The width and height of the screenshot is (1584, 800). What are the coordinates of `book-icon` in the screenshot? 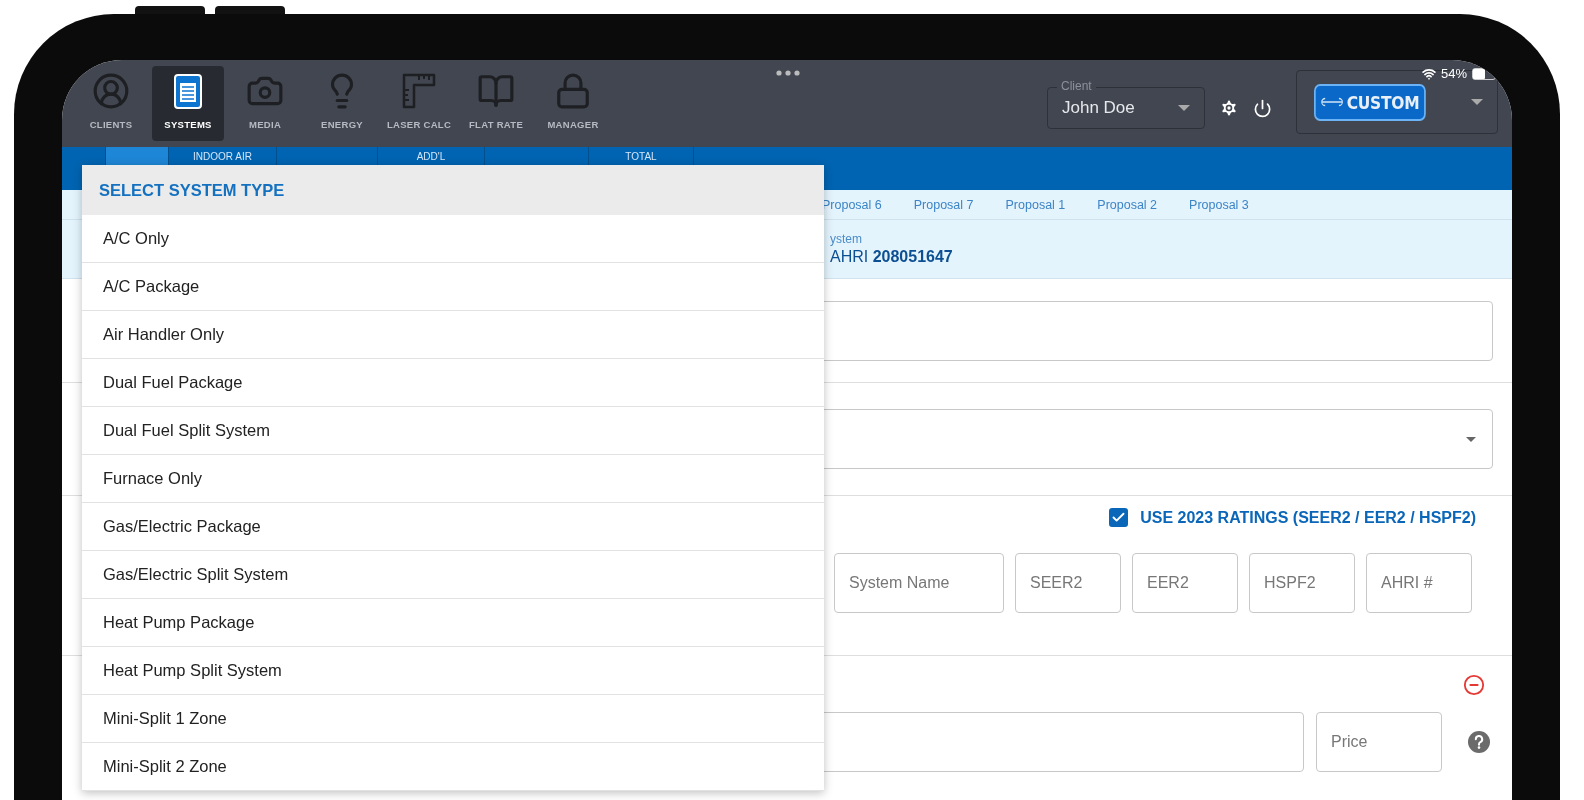 It's located at (496, 91).